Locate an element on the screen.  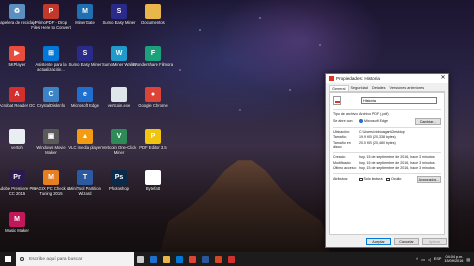
desktop-icon-label: Documentos is located at coordinates (153, 22).